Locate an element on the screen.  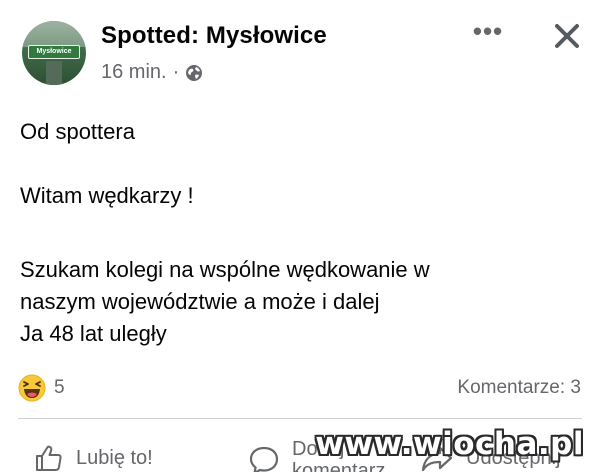
watermark-logo: www.wiocha.pl is located at coordinates (449, 444).